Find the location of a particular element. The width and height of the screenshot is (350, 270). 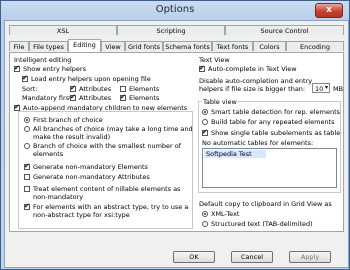

sort-elements-label: Elements is located at coordinates (144, 89).